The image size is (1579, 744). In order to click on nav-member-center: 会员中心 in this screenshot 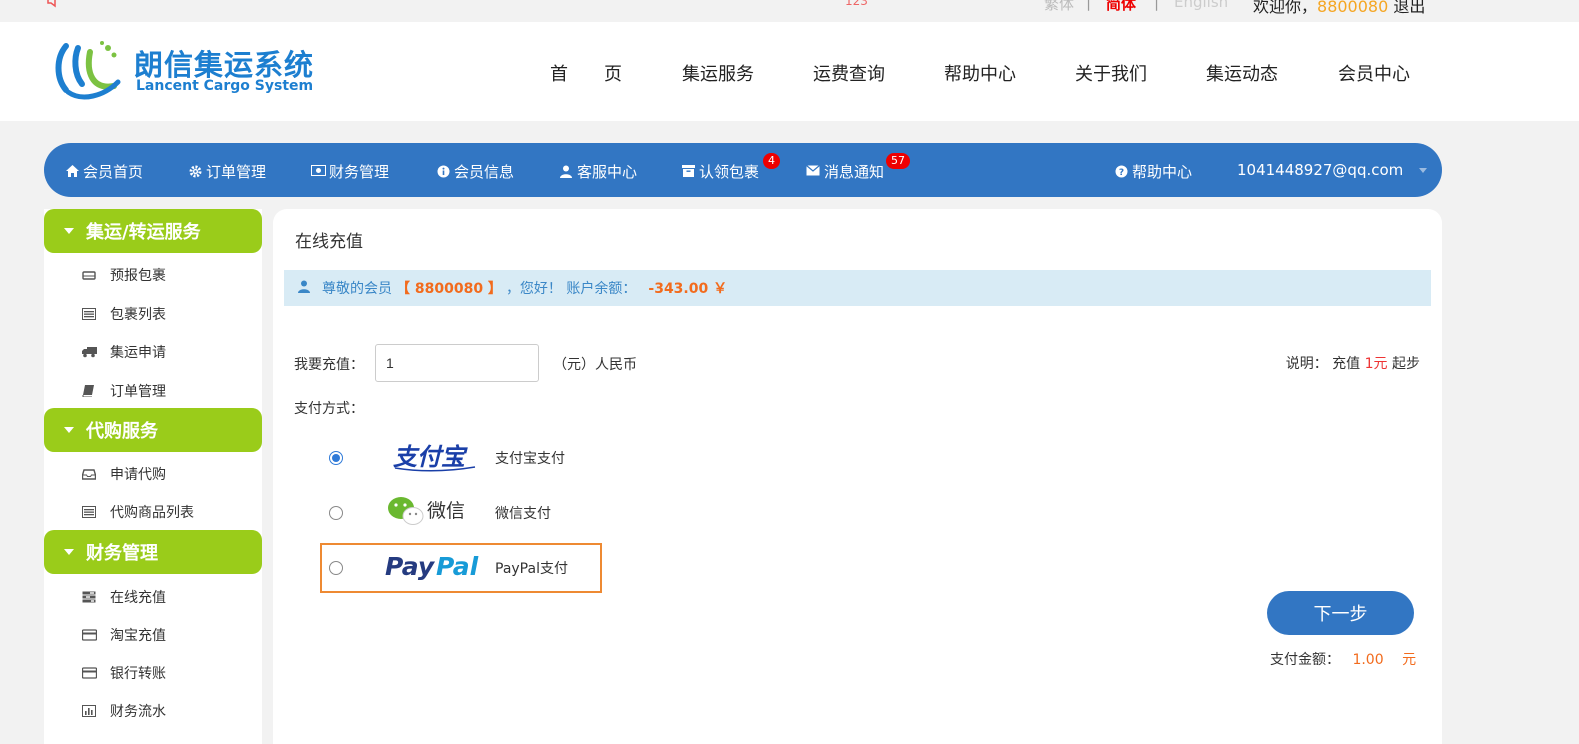, I will do `click(1374, 73)`.